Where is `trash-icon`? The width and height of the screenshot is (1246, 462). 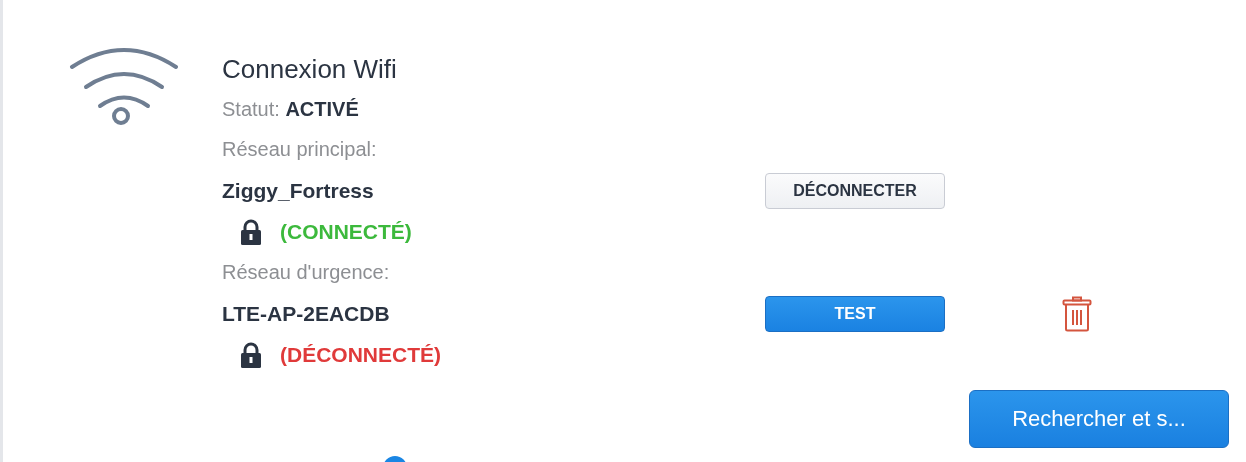 trash-icon is located at coordinates (1077, 313).